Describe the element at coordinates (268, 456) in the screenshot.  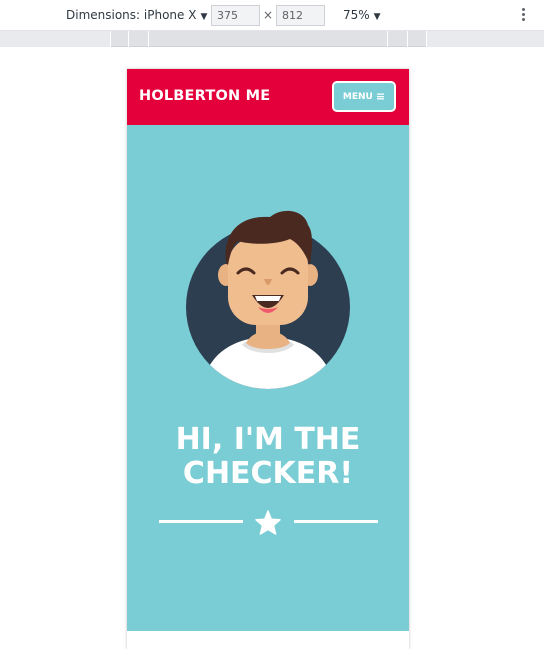
I see `hero-title: HI, I'M THE CHECKER!` at that location.